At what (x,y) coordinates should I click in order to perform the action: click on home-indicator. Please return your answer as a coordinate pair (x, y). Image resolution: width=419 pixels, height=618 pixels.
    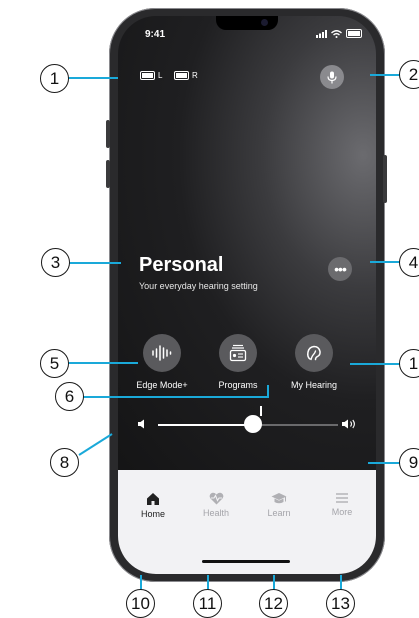
    Looking at the image, I should click on (246, 561).